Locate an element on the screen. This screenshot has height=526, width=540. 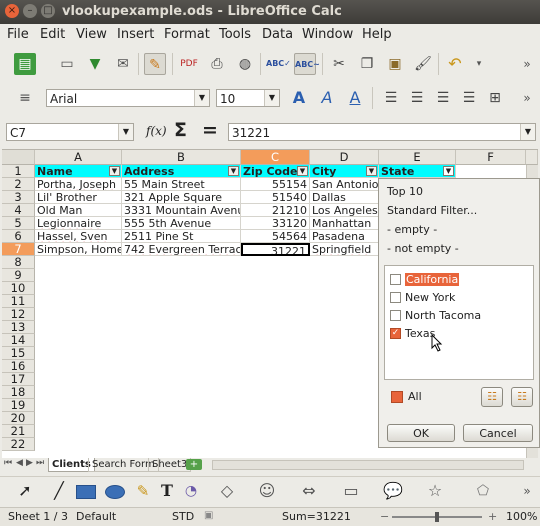
zoom-in-icon: + is located at coordinates (492, 516).